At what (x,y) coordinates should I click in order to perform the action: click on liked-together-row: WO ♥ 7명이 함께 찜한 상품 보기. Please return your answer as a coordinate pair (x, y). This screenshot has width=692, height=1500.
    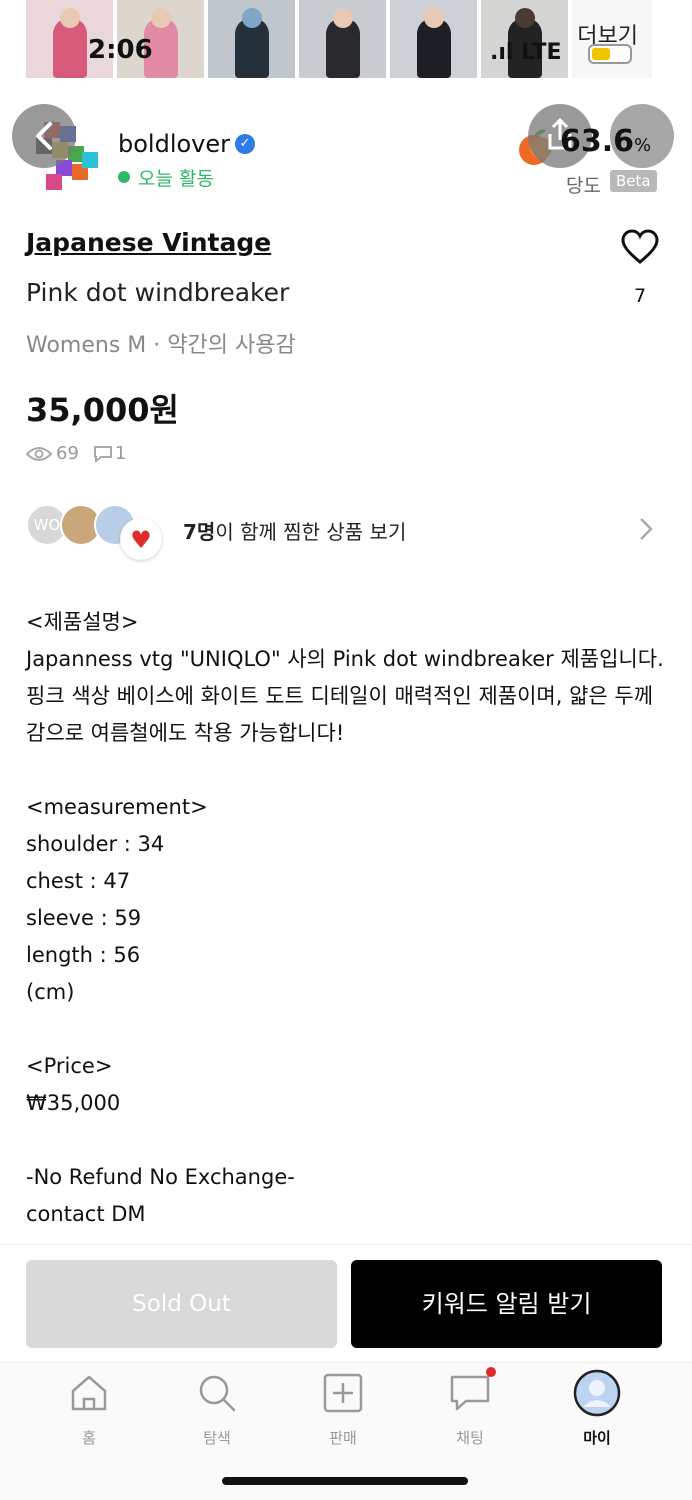
    Looking at the image, I should click on (344, 530).